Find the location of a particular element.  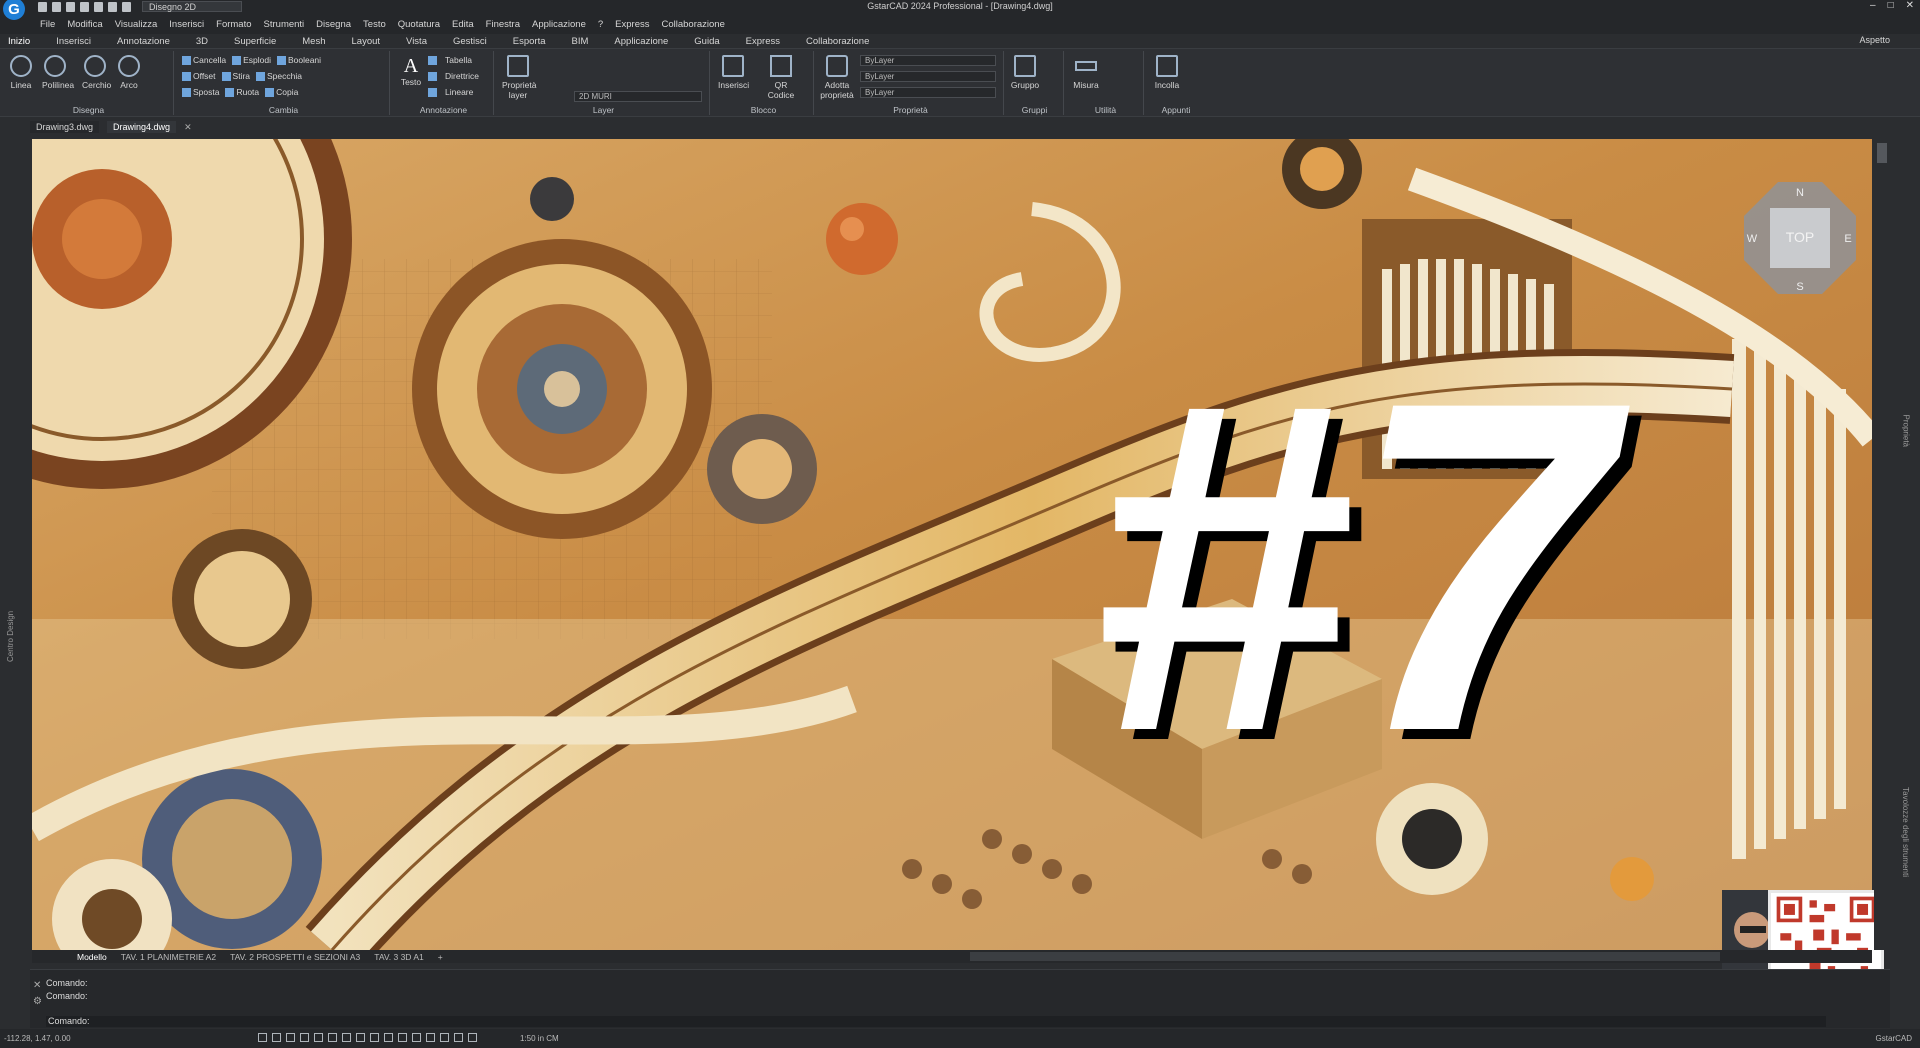

vertical-scrollbar is located at coordinates (1882, 544).